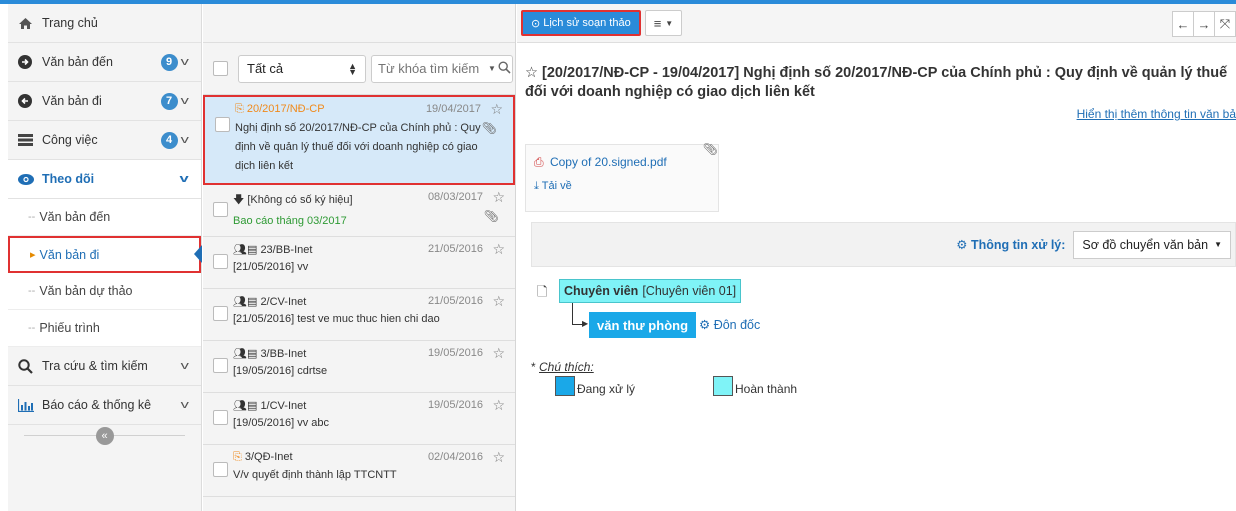  I want to click on sidebar-collapse-row: «, so click(104, 436).